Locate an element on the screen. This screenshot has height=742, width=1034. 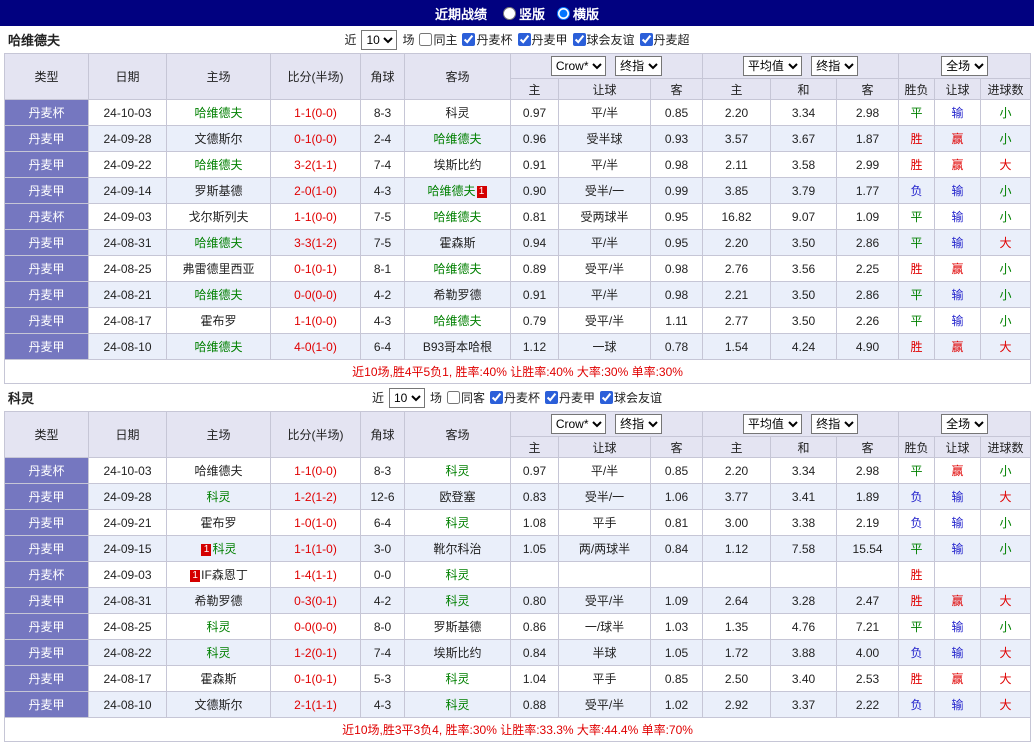
goals-result-cell: 大 is located at coordinates (1006, 652).